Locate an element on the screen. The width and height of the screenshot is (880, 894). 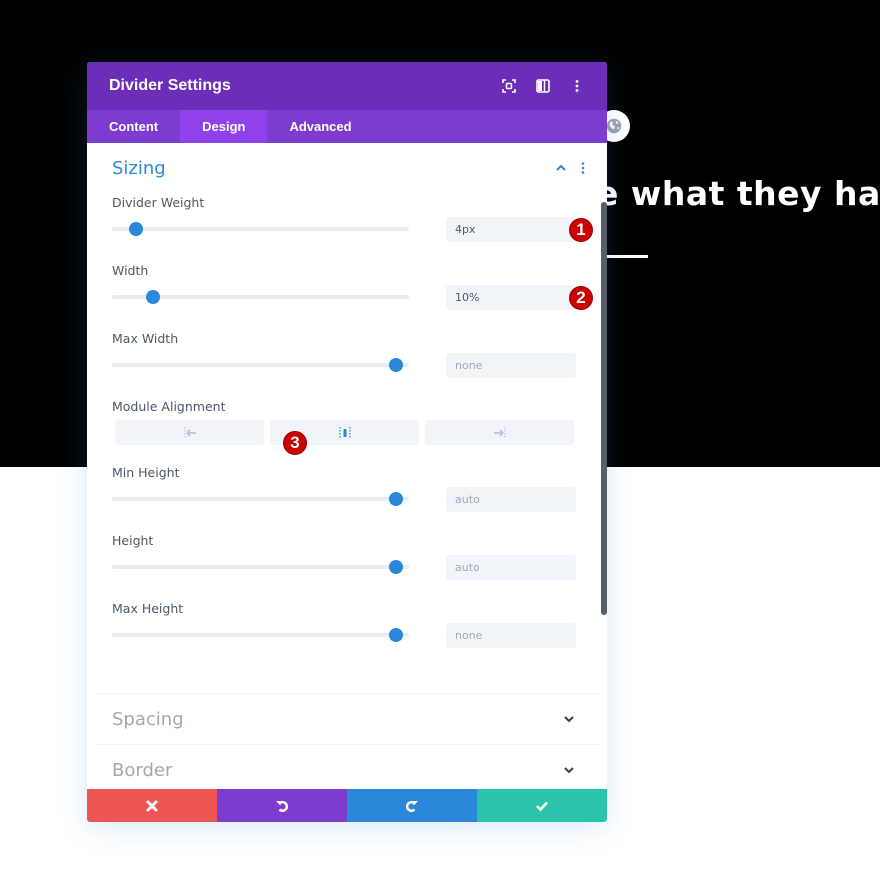
sizing-section-title: Sizing is located at coordinates (139, 168).